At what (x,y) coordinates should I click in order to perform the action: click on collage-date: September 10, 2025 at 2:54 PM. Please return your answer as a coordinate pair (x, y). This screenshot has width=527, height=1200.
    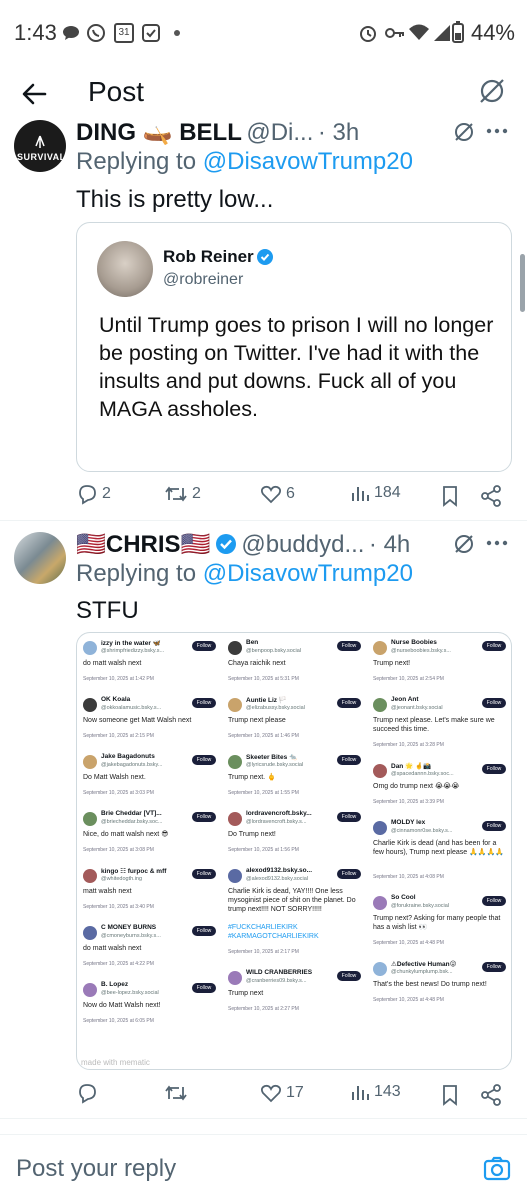
    Looking at the image, I should click on (408, 679).